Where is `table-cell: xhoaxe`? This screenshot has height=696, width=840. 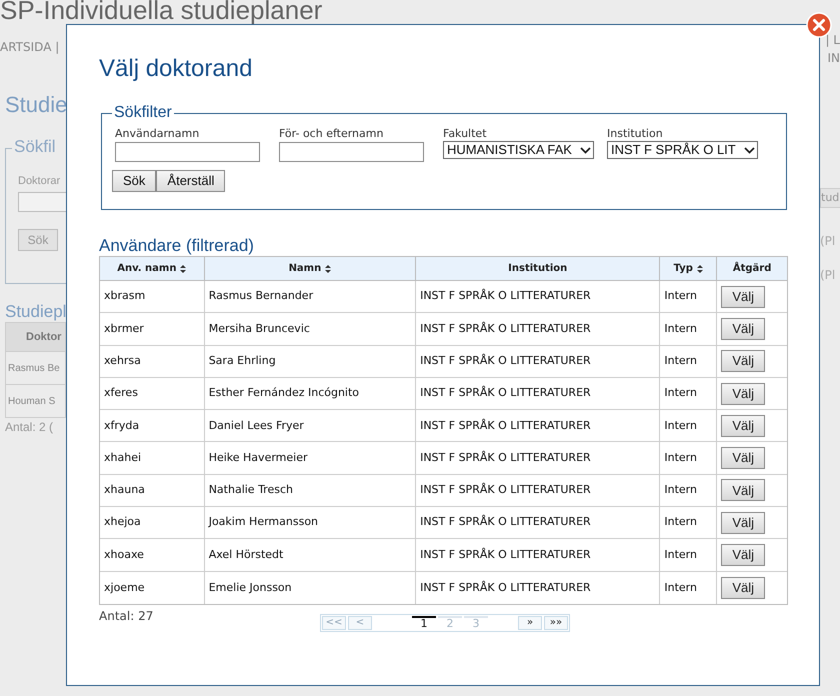 table-cell: xhoaxe is located at coordinates (152, 555).